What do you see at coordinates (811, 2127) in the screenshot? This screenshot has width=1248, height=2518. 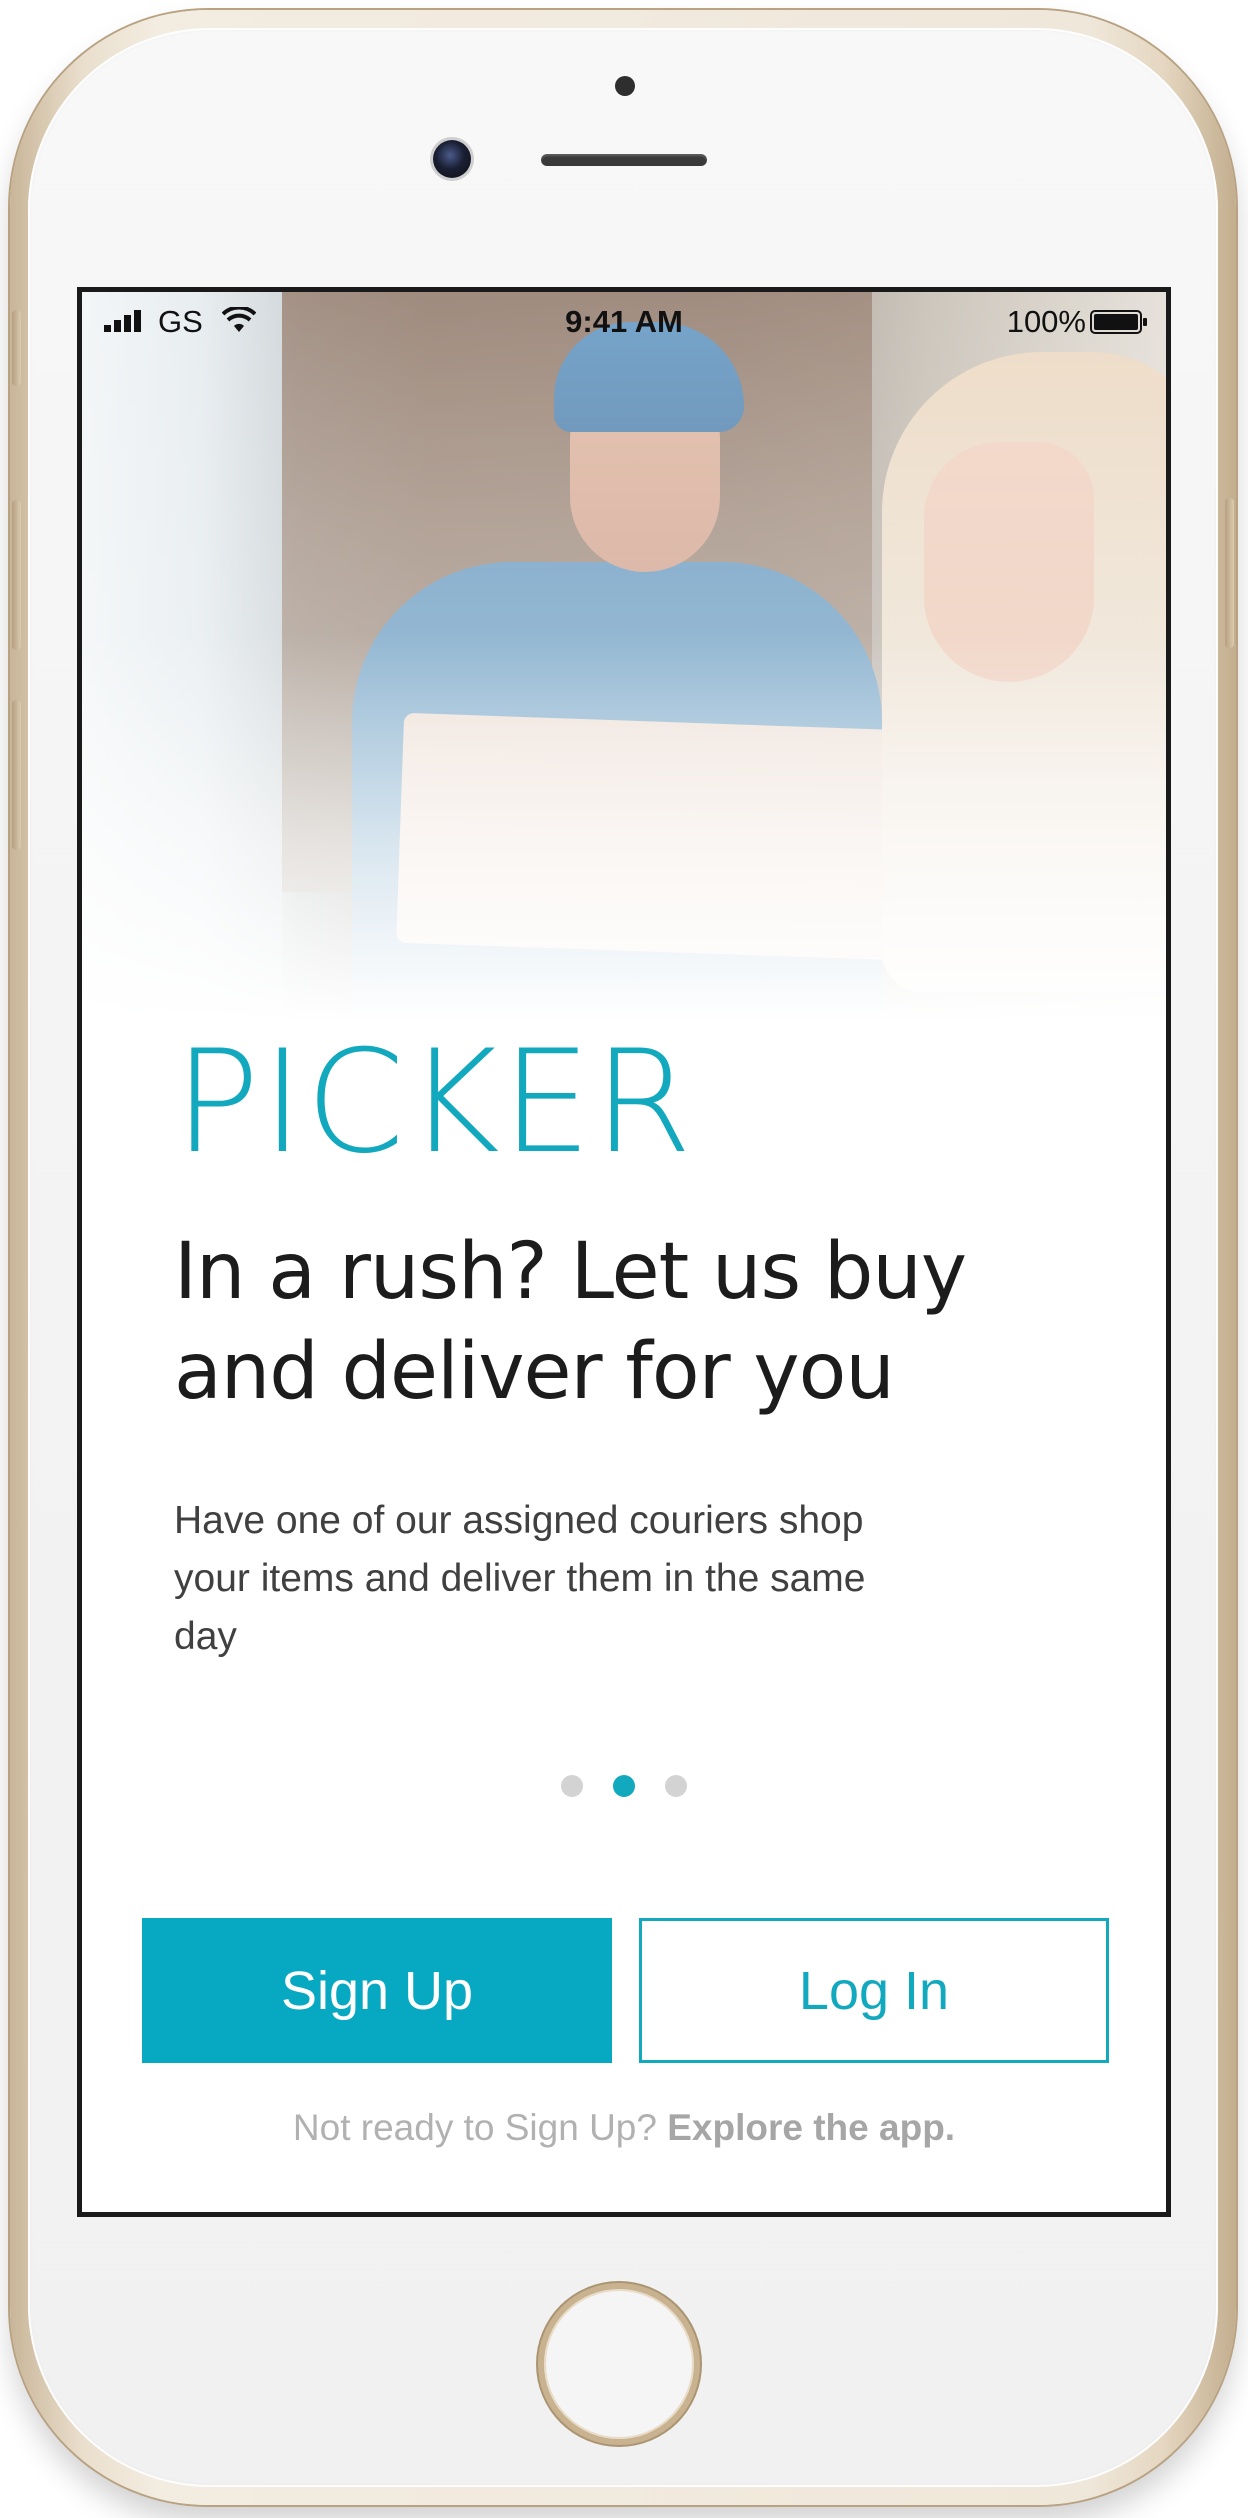 I see `explore-app-link: Explore the app.` at bounding box center [811, 2127].